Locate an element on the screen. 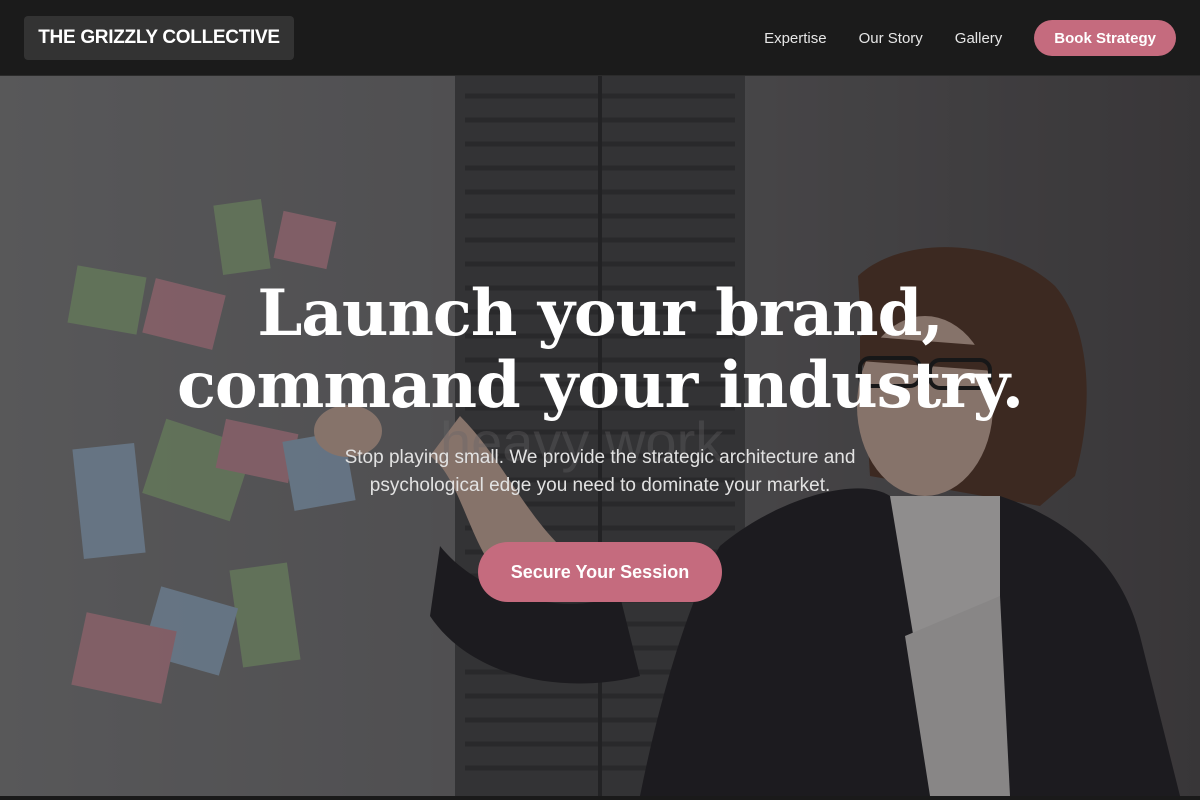 This screenshot has height=800, width=1200. book-strategy-button: Book Strategy is located at coordinates (1105, 38).